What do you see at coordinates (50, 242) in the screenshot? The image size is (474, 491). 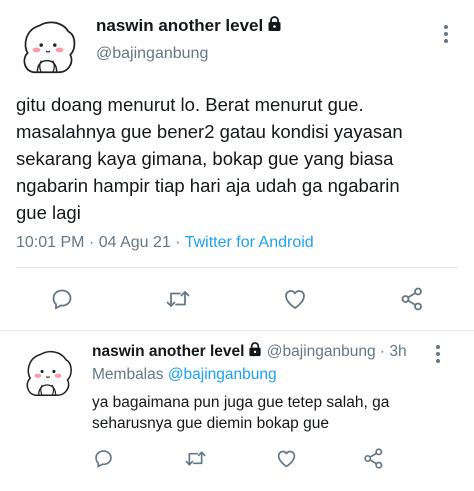 I see `tweet-time: 10:01 PM` at bounding box center [50, 242].